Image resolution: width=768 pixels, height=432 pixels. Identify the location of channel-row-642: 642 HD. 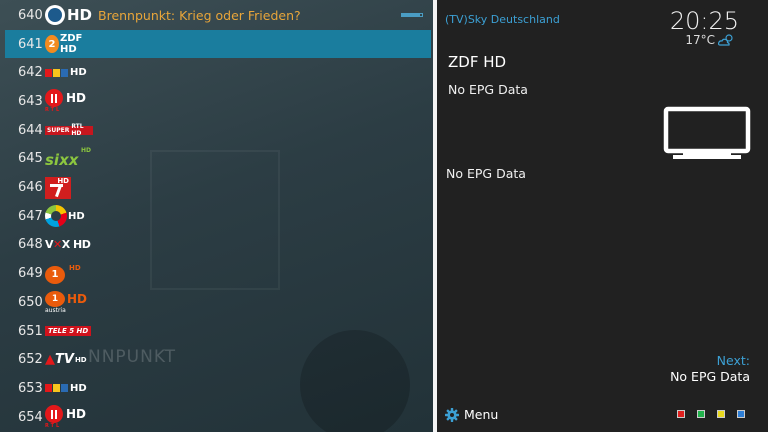
(218, 72).